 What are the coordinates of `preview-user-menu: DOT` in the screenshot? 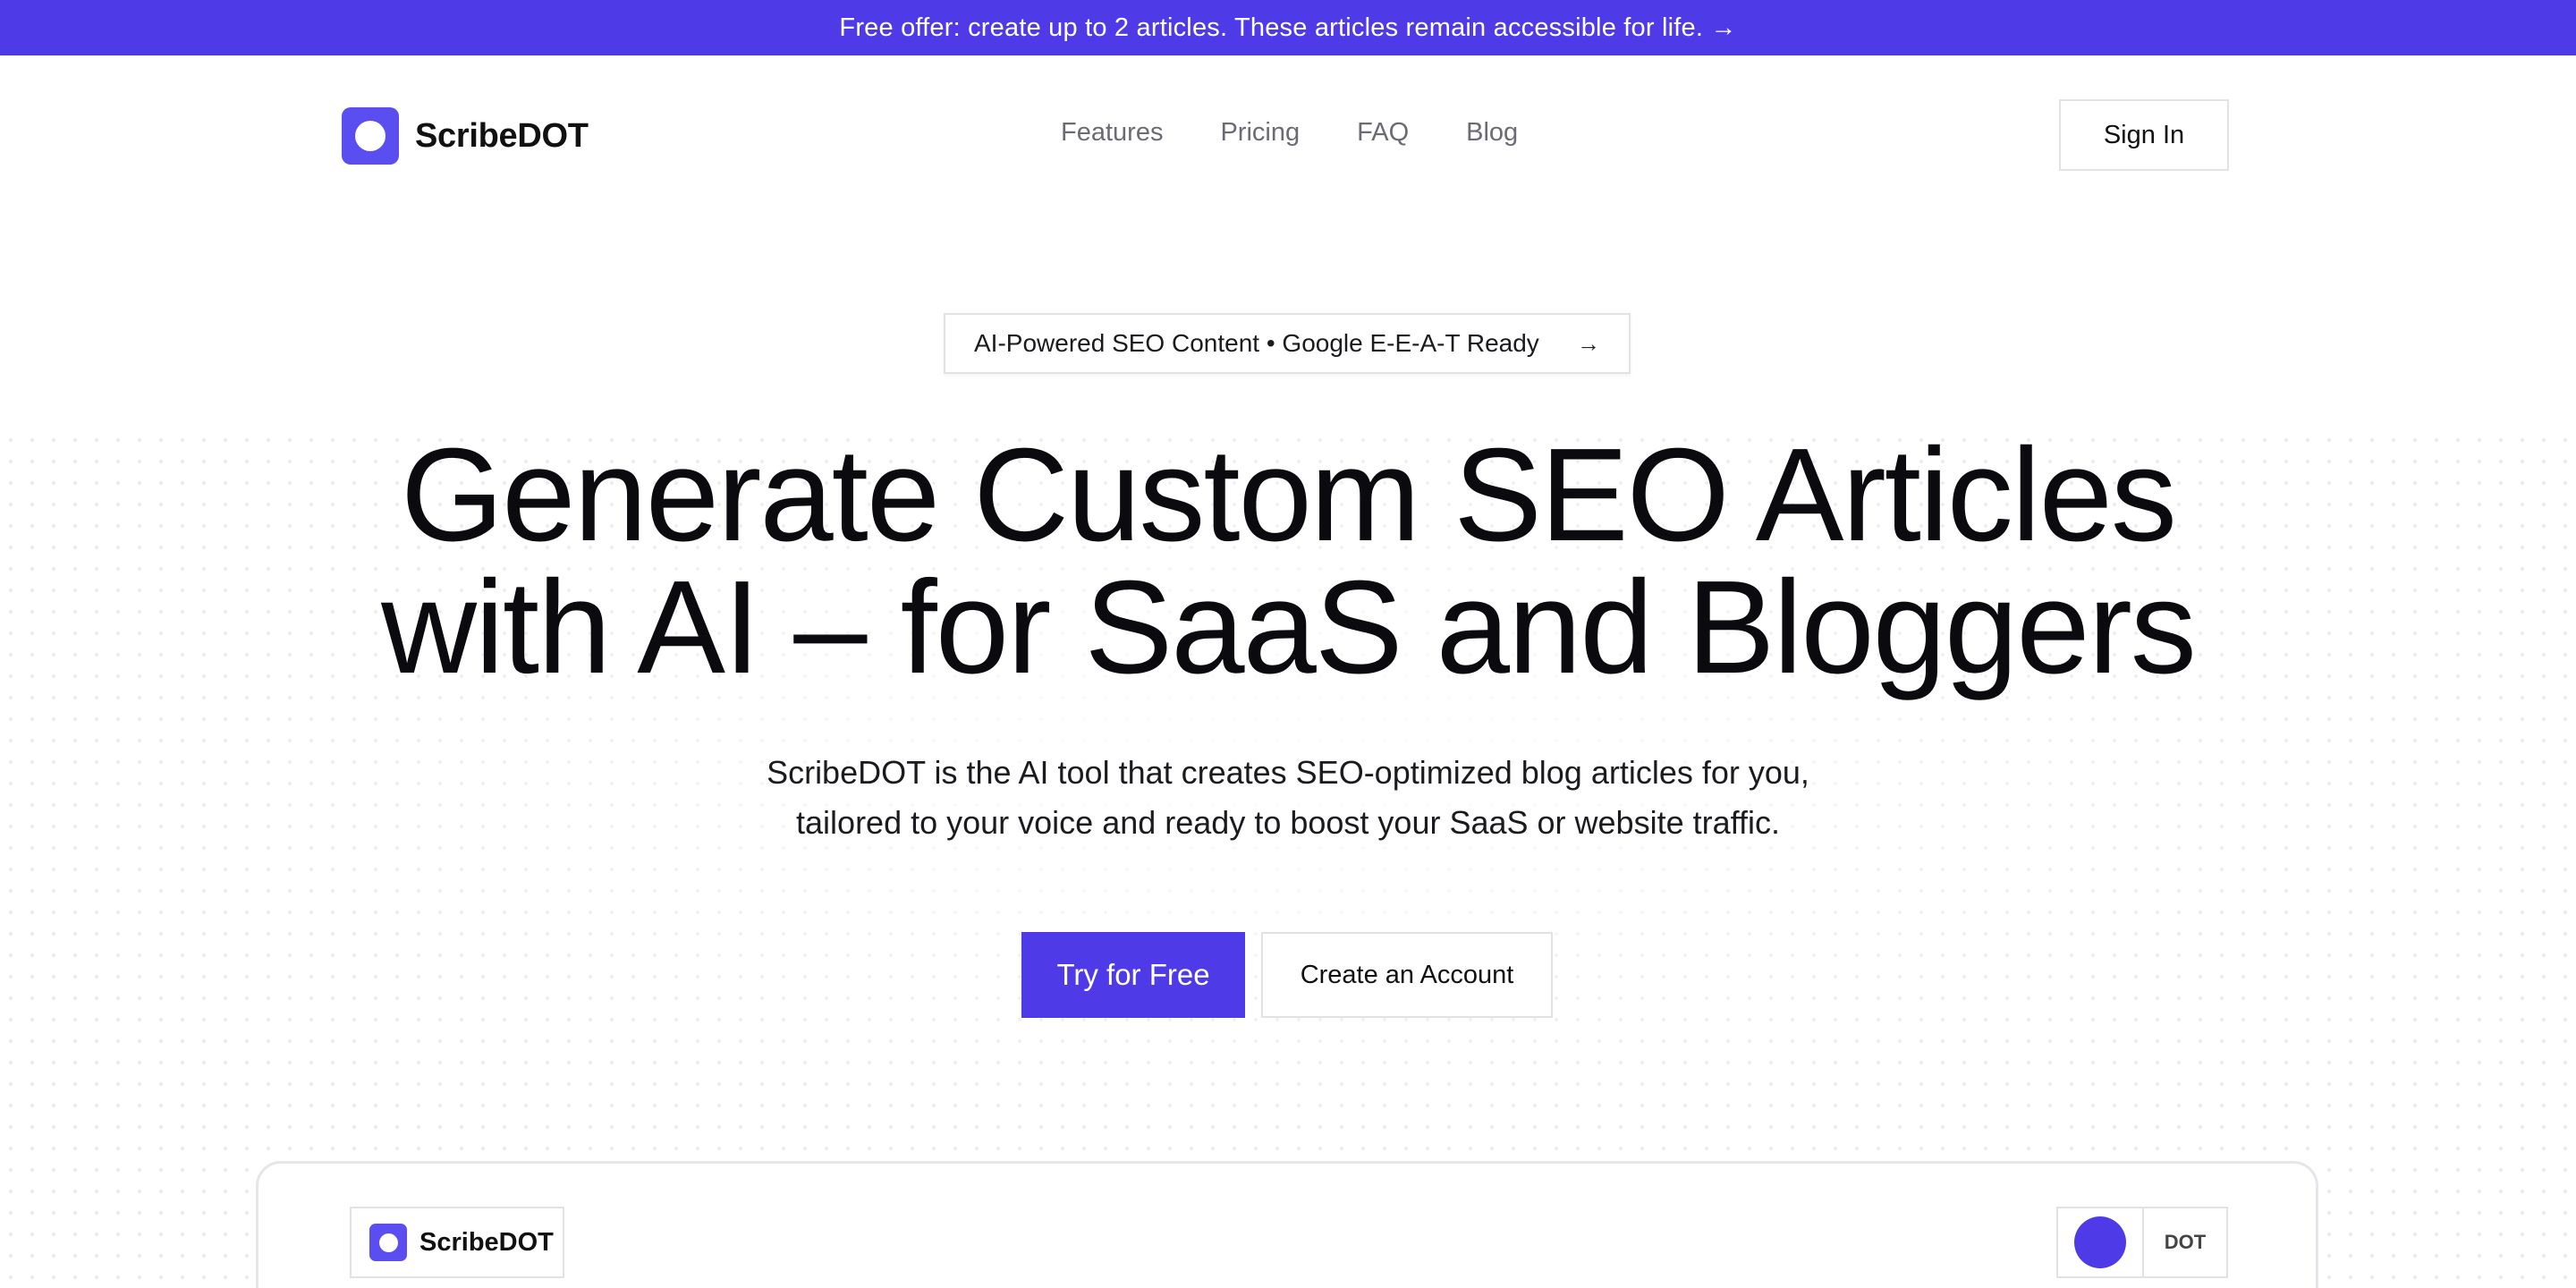 It's located at (2142, 1242).